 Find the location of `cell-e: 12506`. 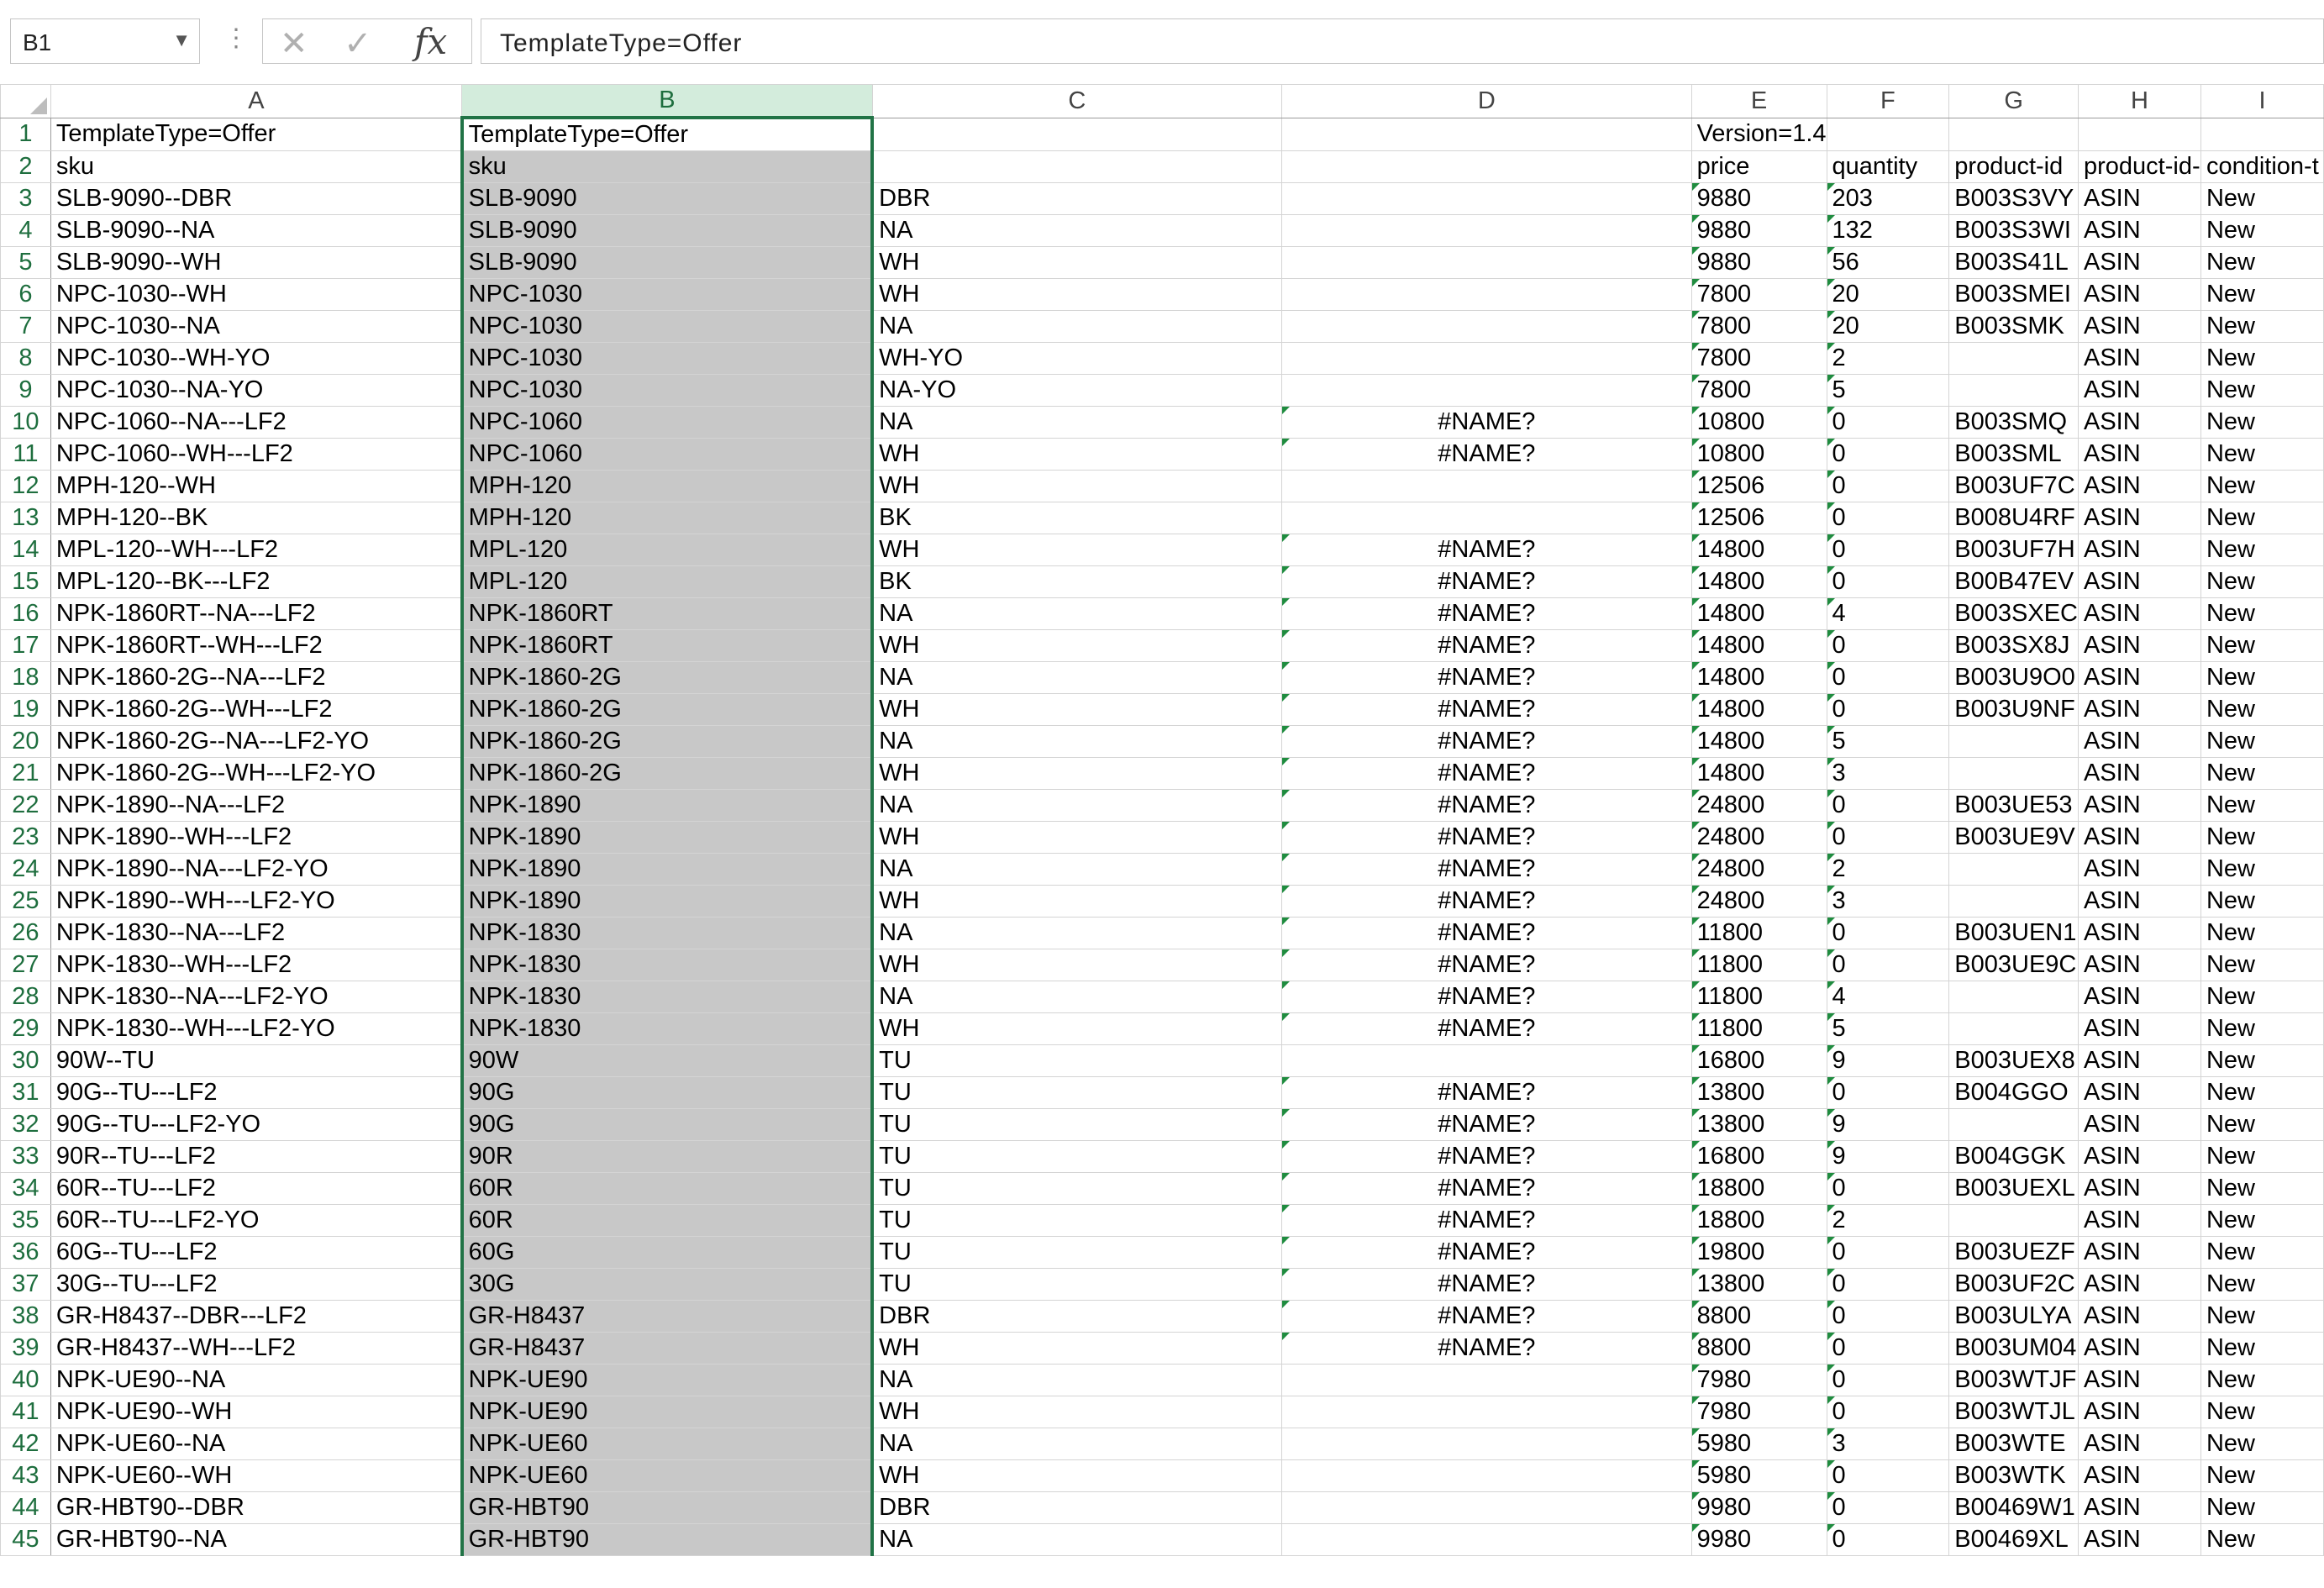

cell-e: 12506 is located at coordinates (1758, 486).